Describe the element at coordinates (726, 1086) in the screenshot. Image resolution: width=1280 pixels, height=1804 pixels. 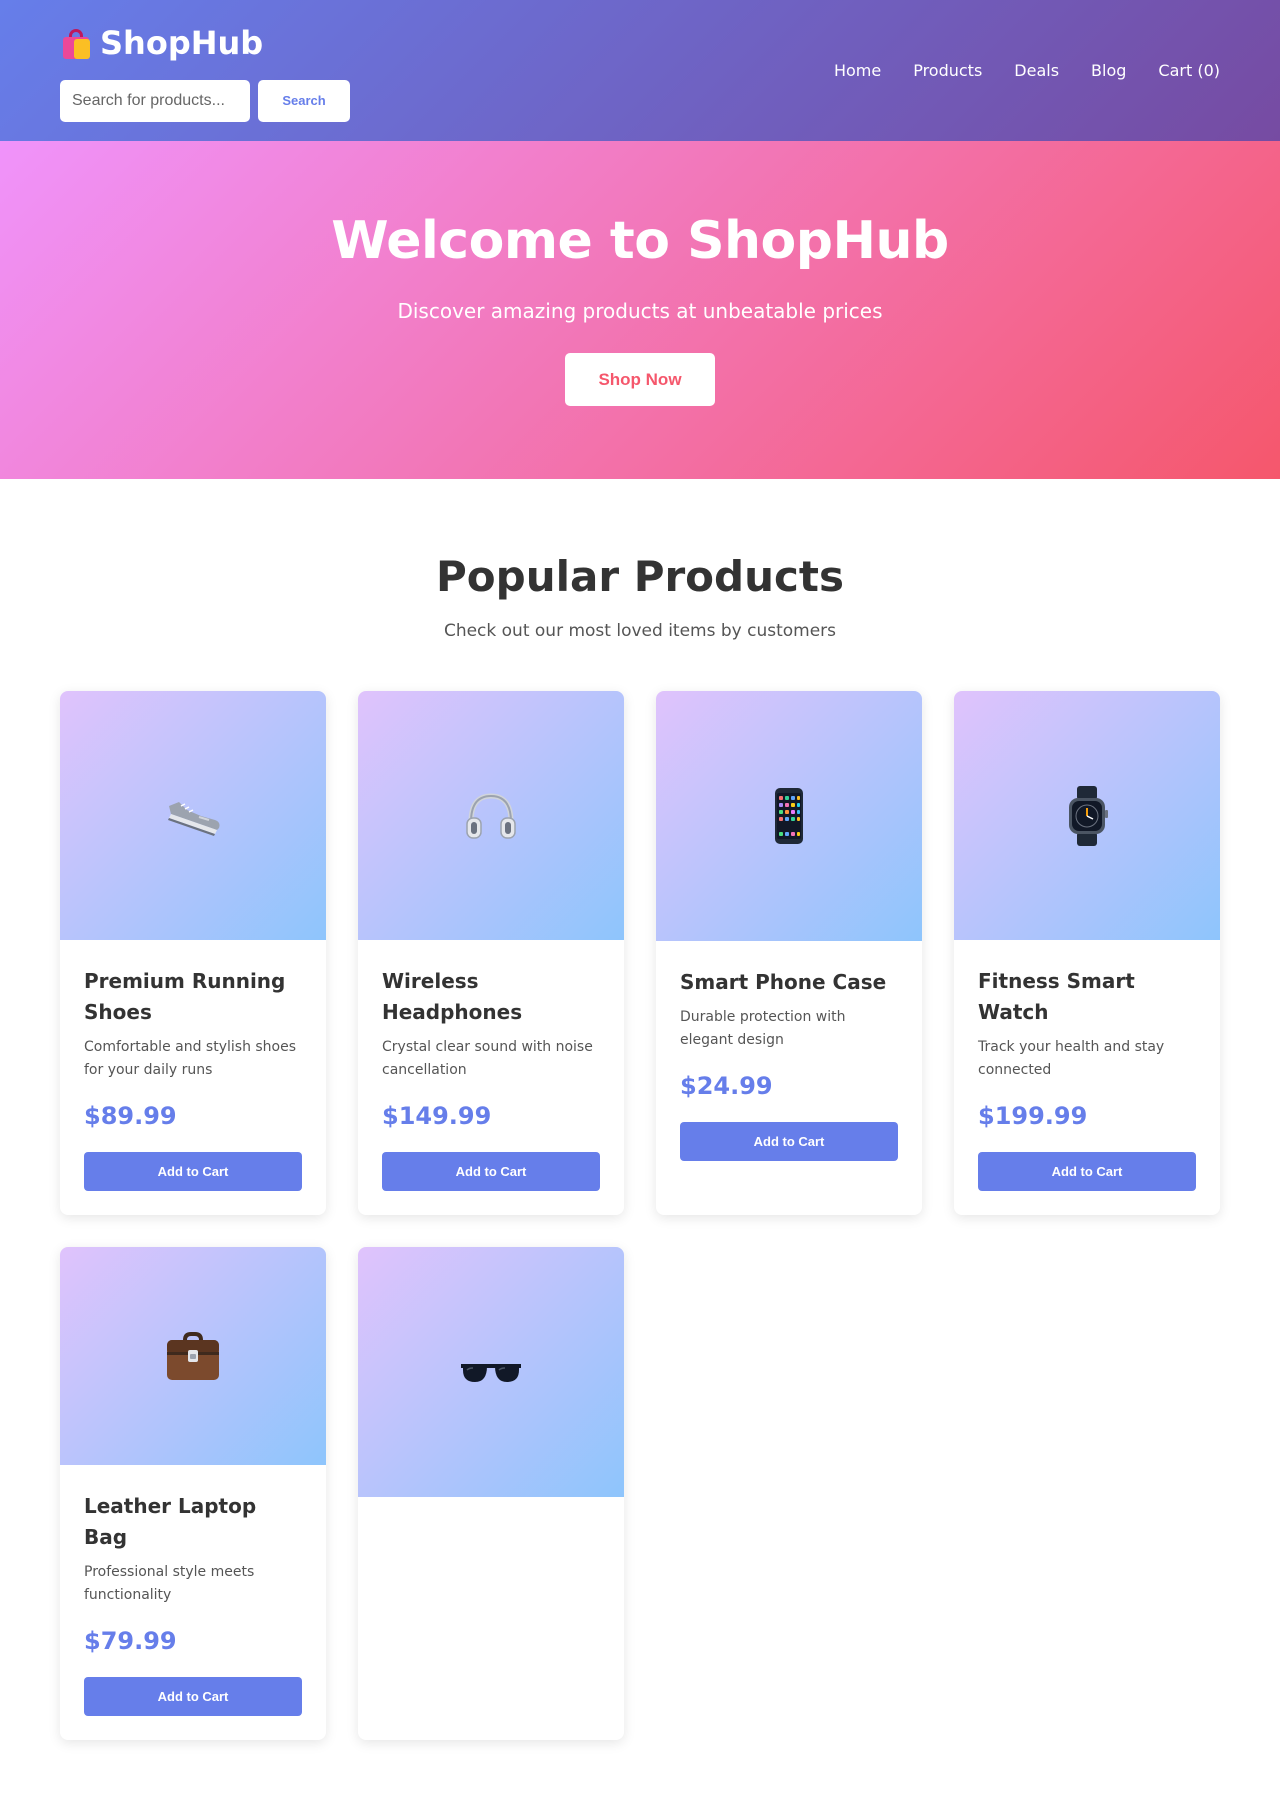
I see `product-price: $24.99` at that location.